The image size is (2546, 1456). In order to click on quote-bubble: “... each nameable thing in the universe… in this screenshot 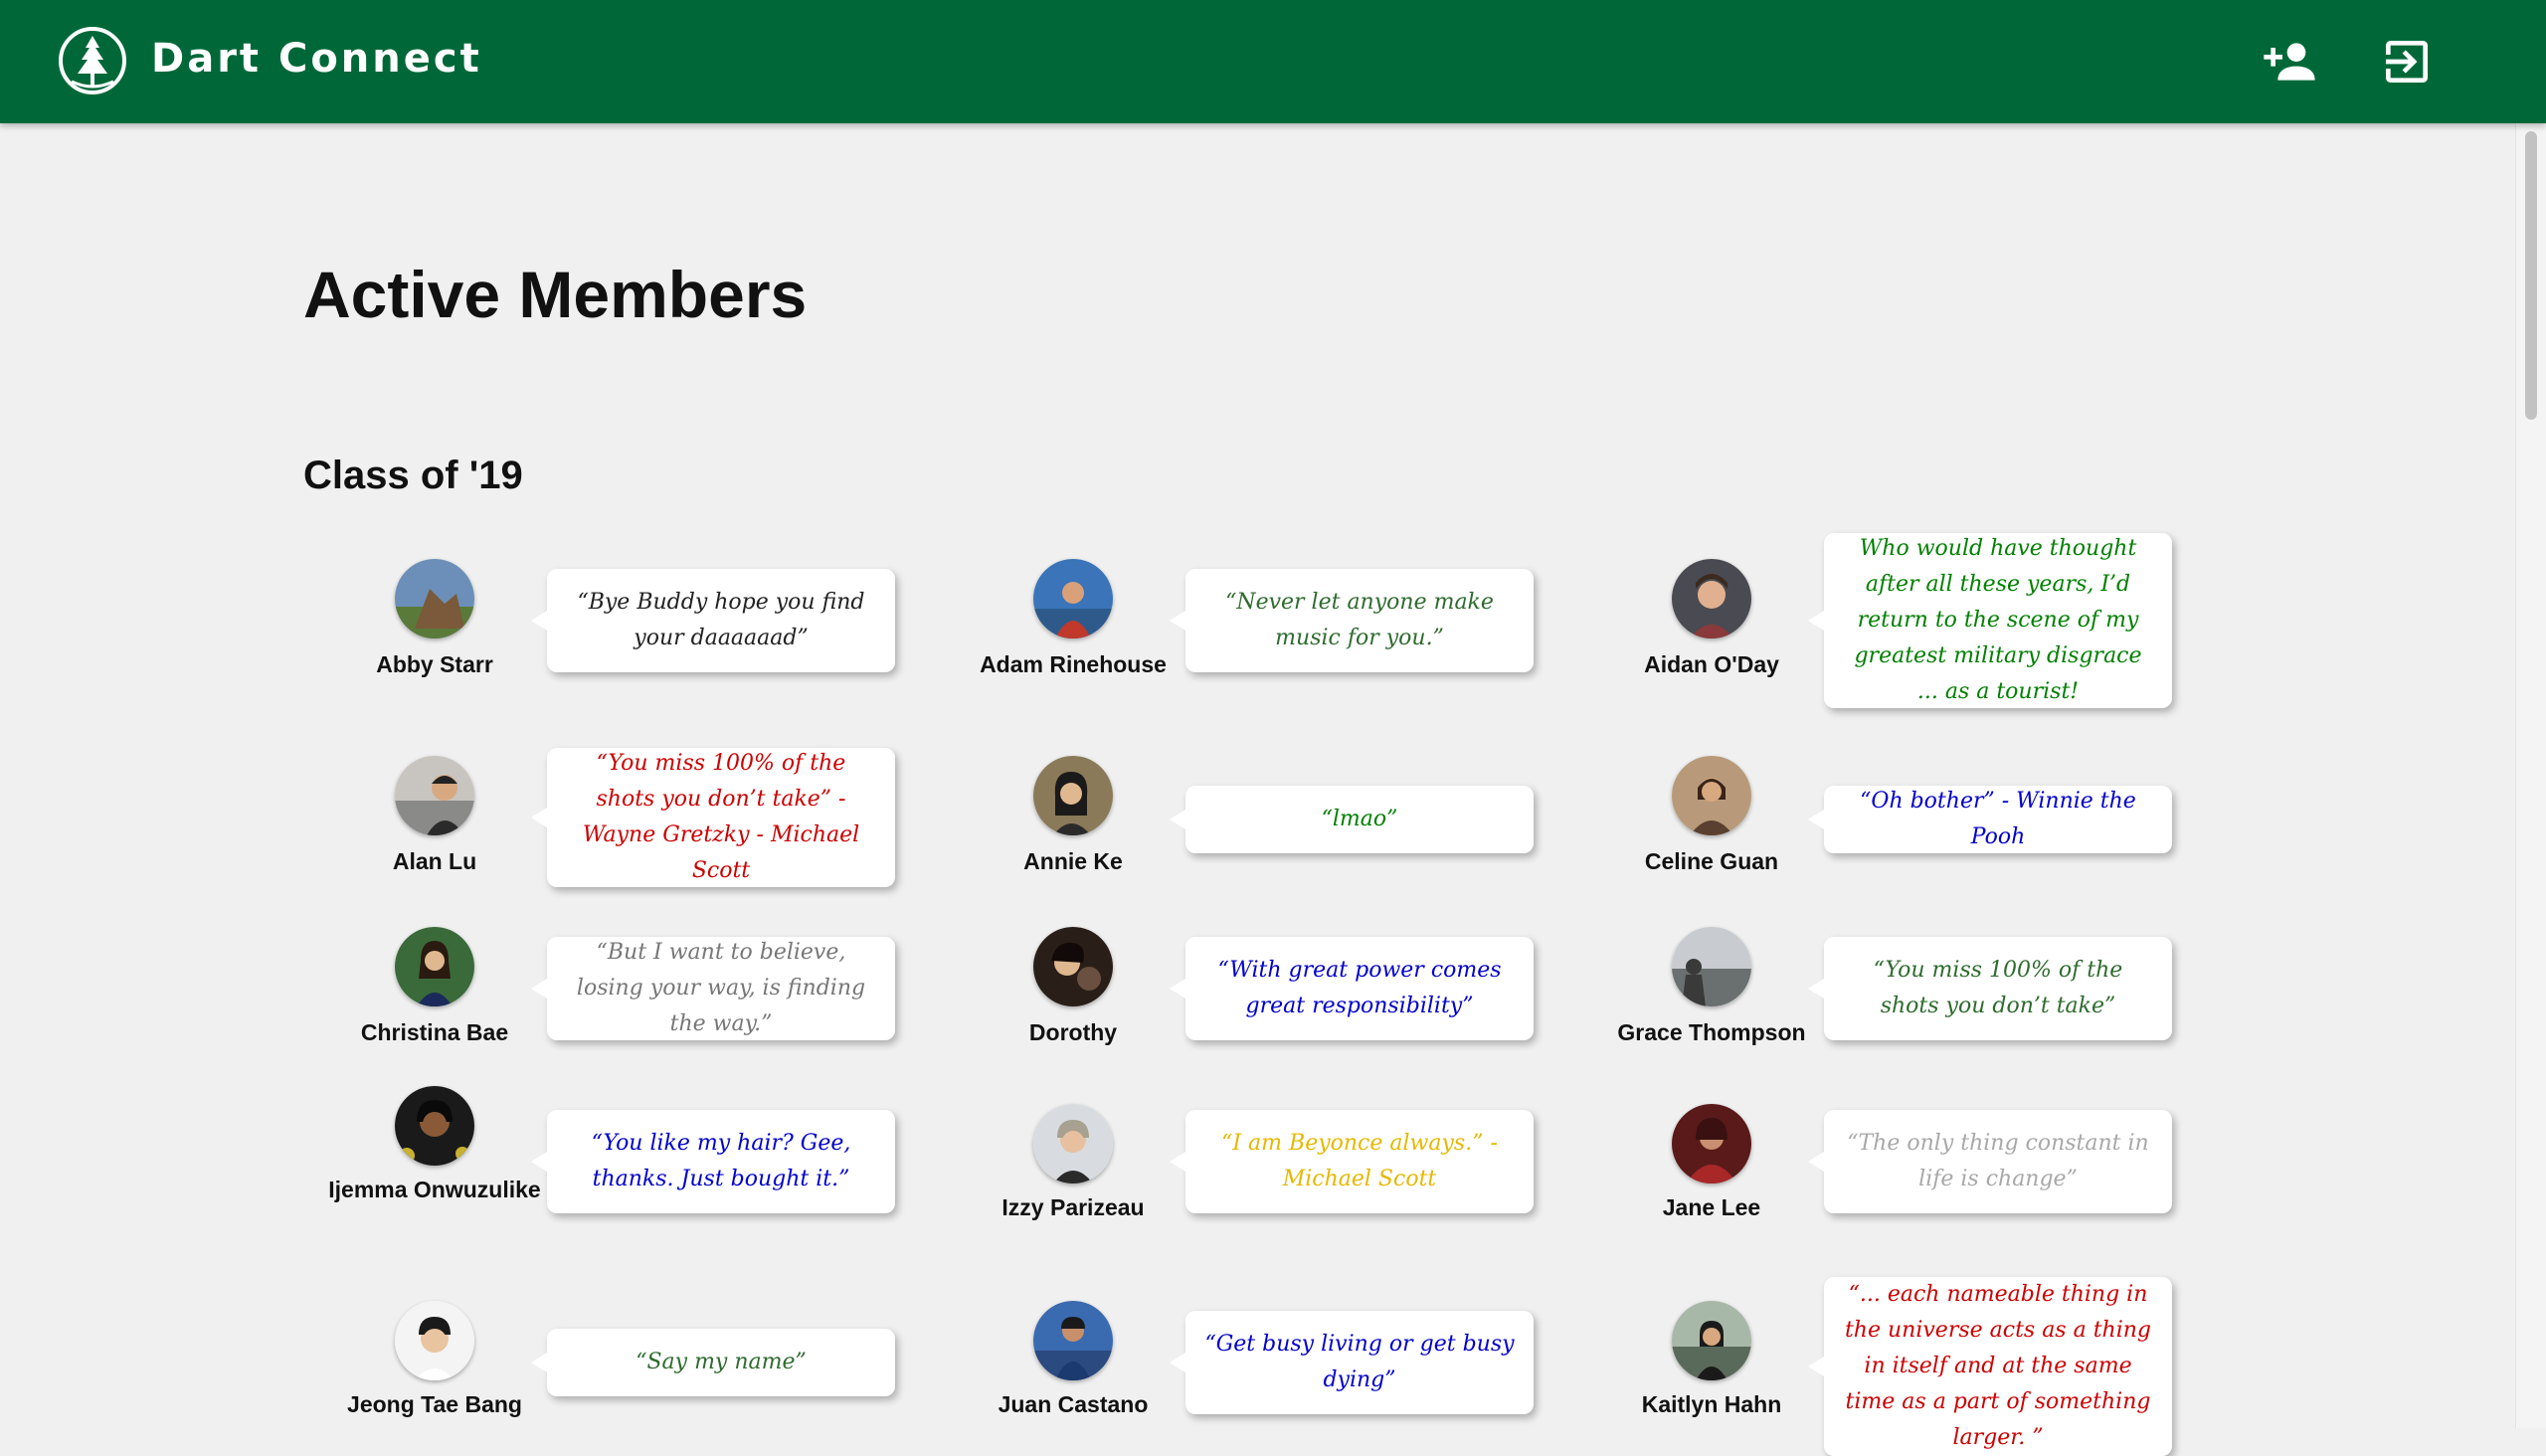, I will do `click(1990, 1366)`.